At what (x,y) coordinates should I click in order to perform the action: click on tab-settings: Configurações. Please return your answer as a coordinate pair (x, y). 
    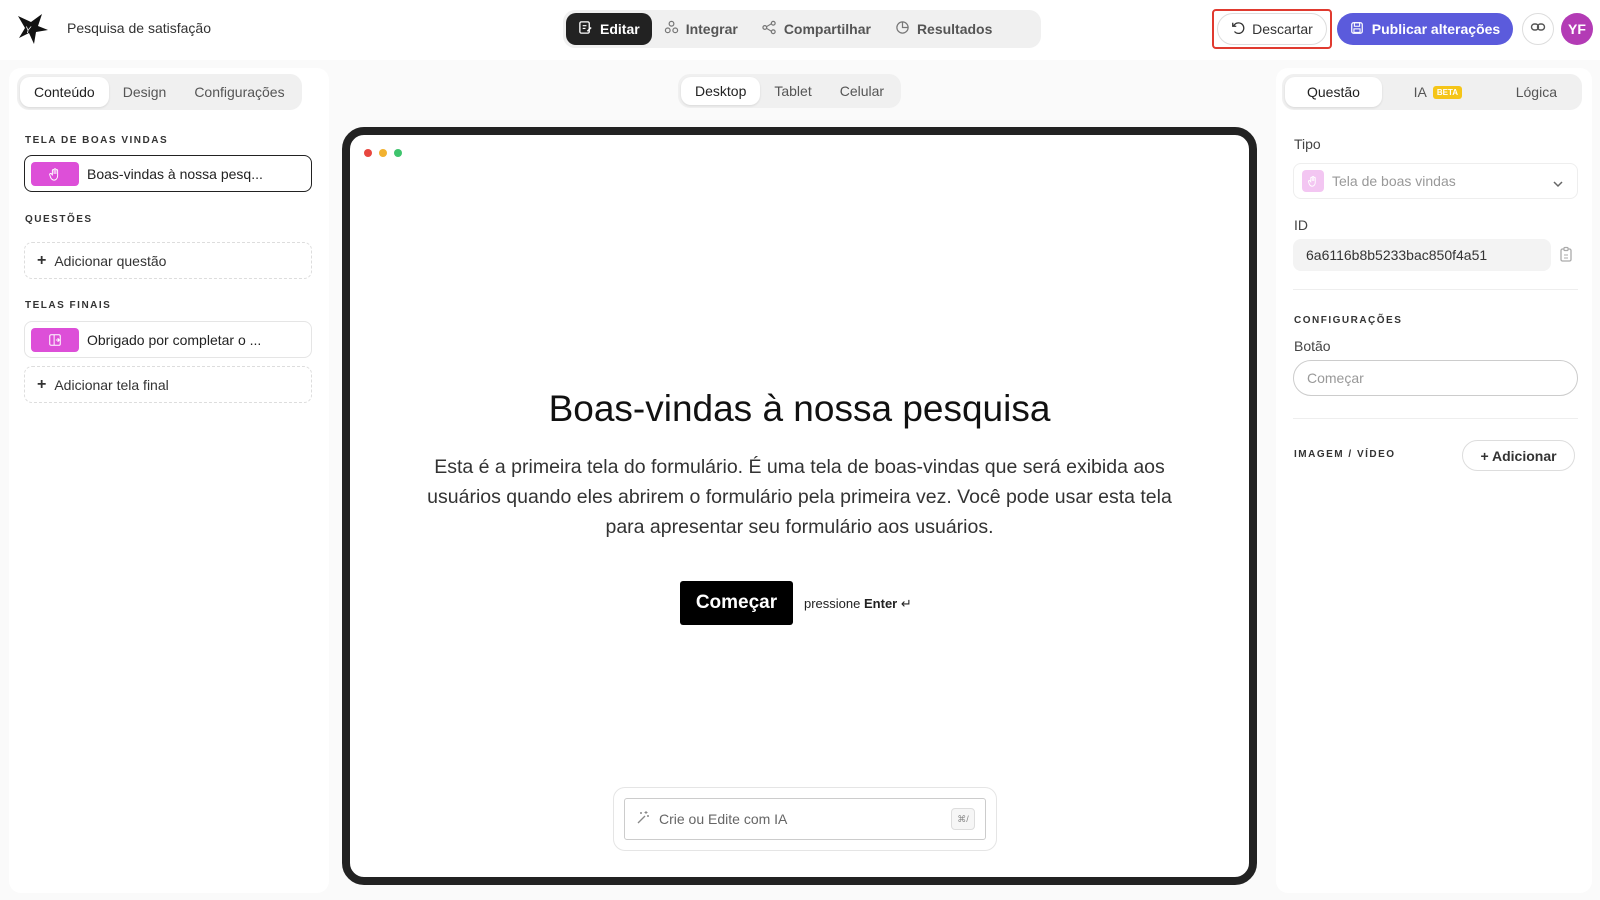
    Looking at the image, I should click on (239, 92).